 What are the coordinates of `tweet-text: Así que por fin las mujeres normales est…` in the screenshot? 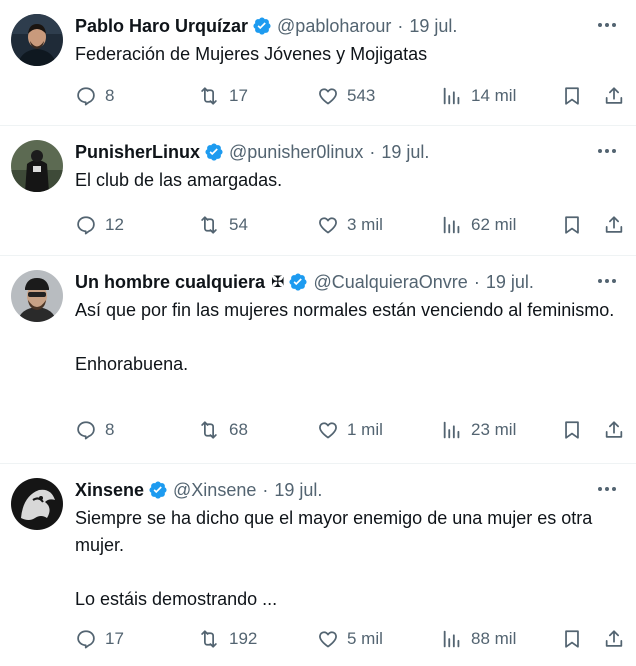 It's located at (347, 337).